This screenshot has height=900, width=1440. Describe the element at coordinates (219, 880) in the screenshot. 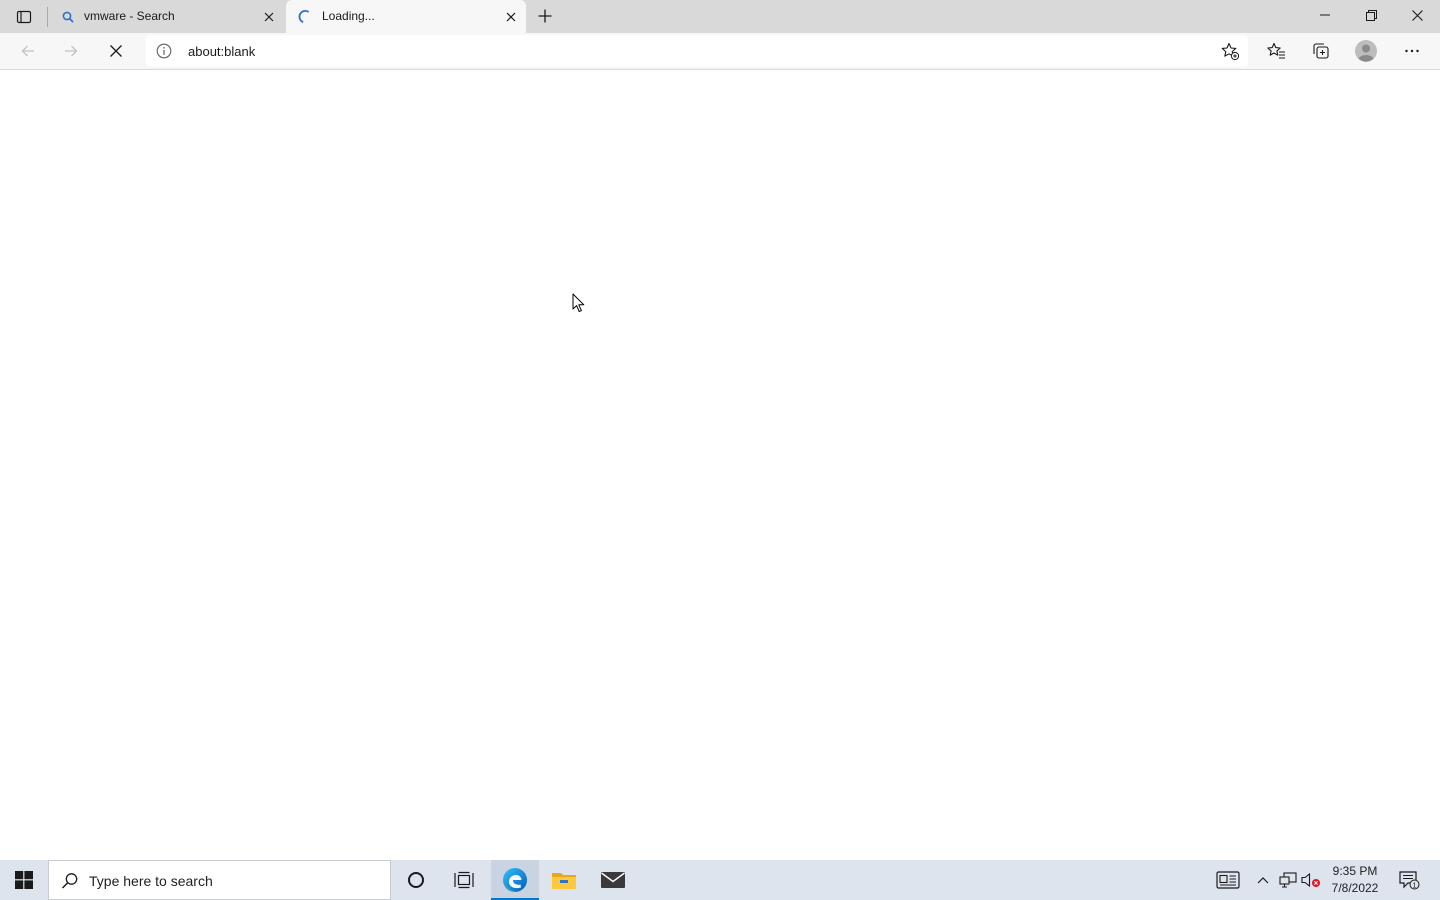

I see `taskbar-search-box: Type here to search` at that location.